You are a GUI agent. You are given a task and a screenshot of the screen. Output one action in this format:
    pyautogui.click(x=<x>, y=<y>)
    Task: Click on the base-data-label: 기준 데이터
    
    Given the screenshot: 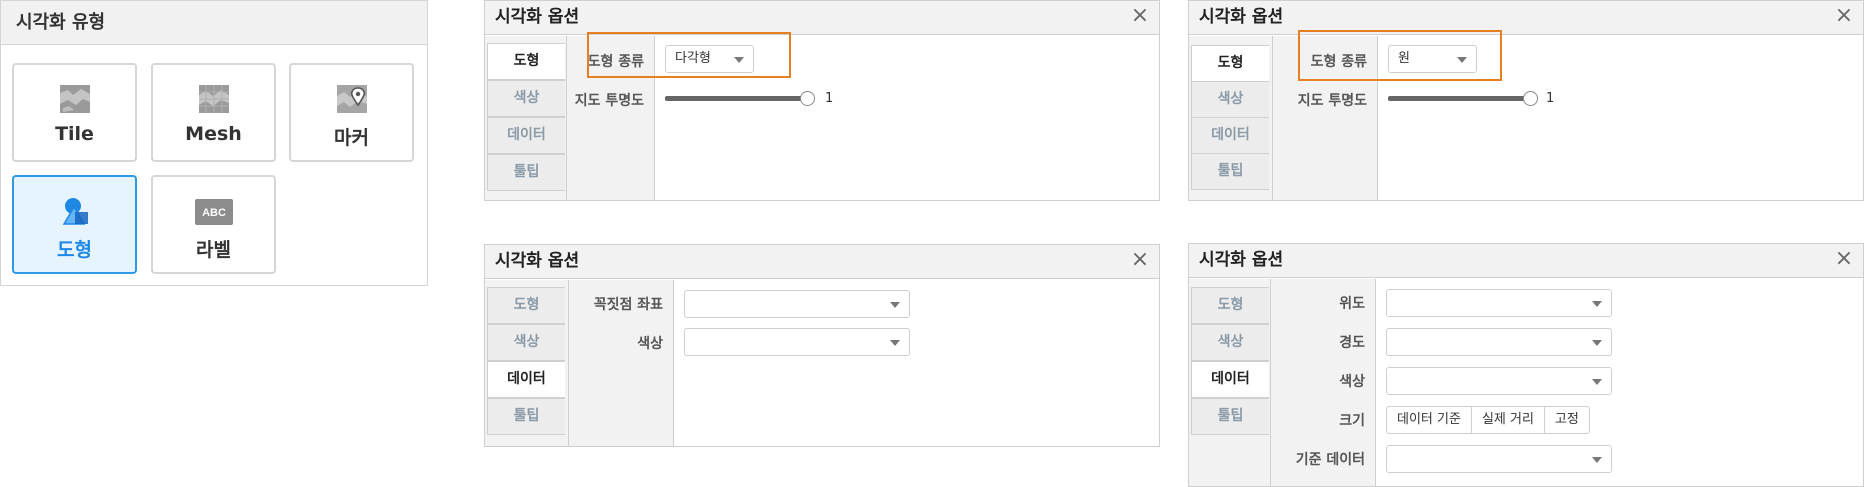 What is the action you would take?
    pyautogui.click(x=1330, y=460)
    